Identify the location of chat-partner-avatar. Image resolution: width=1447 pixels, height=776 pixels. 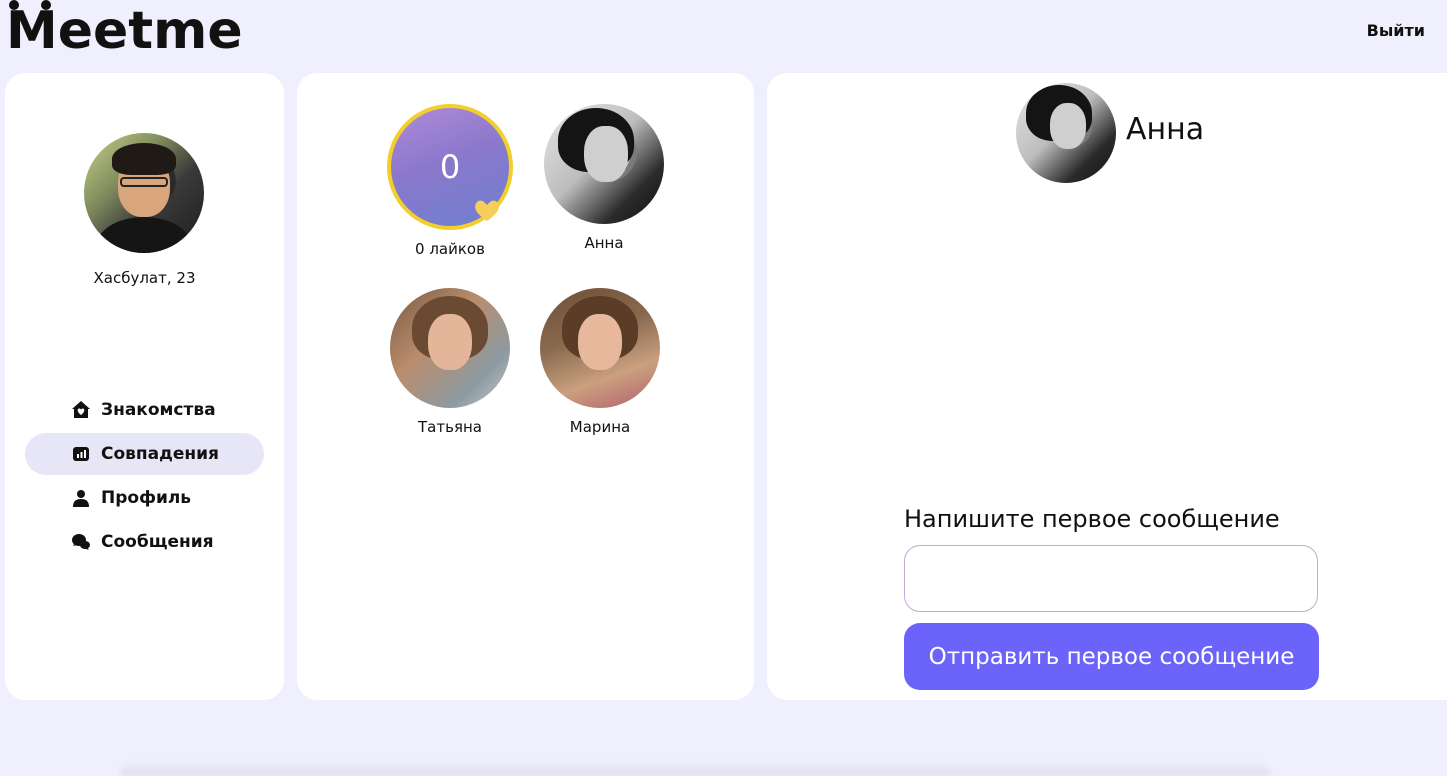
(1066, 133).